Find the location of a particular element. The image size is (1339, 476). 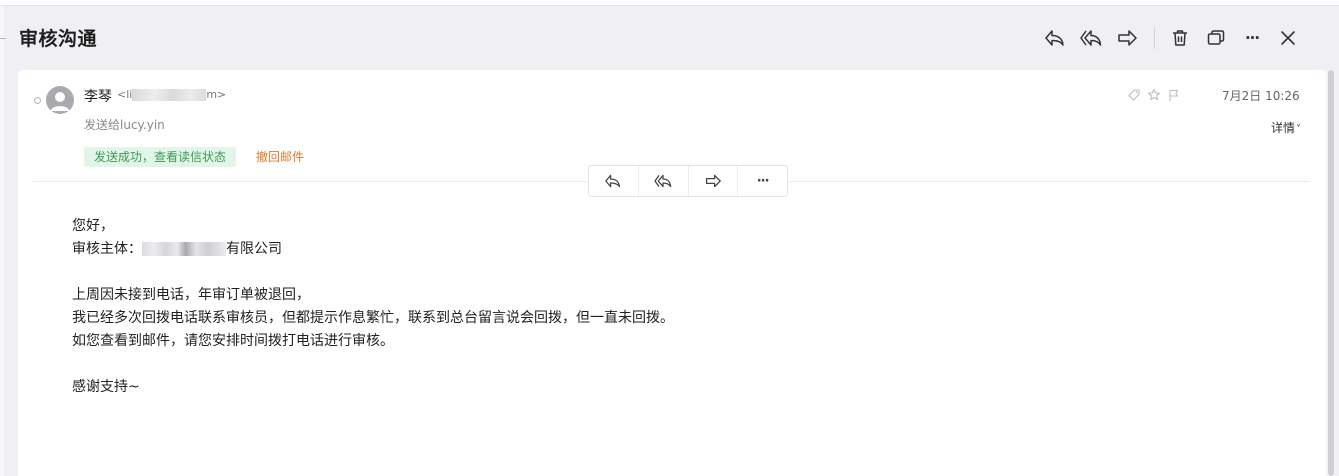

body-greeting: 您好， is located at coordinates (93, 226).